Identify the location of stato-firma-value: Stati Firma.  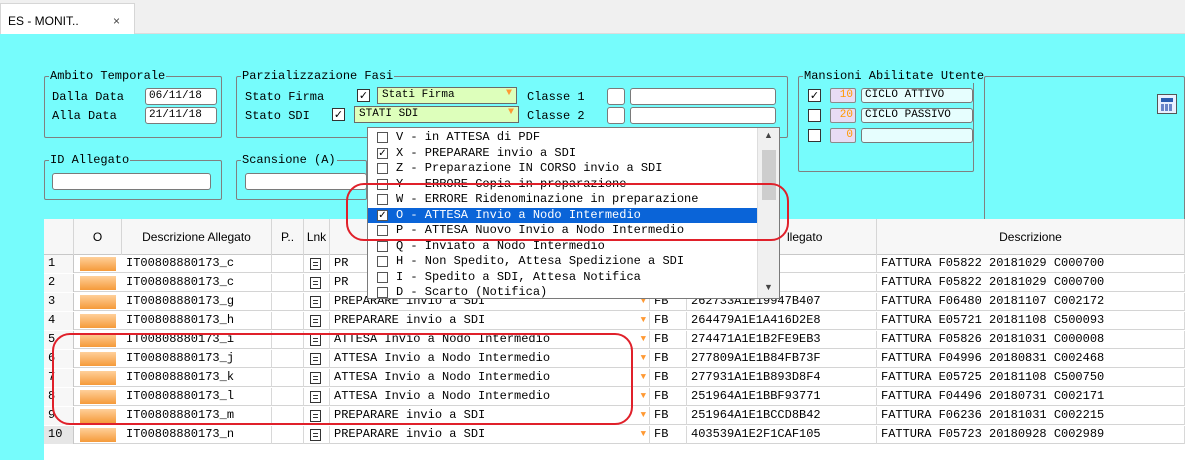
(418, 95).